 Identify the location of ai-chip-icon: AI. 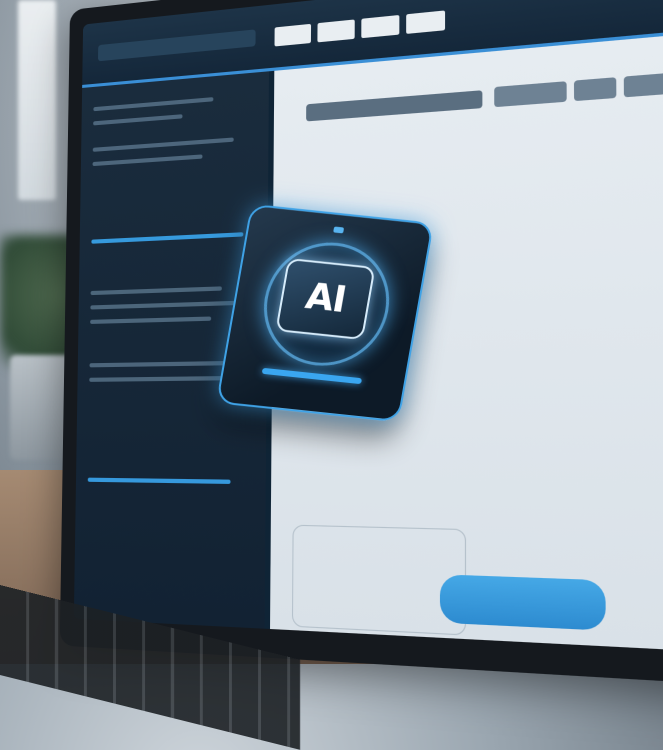
(325, 299).